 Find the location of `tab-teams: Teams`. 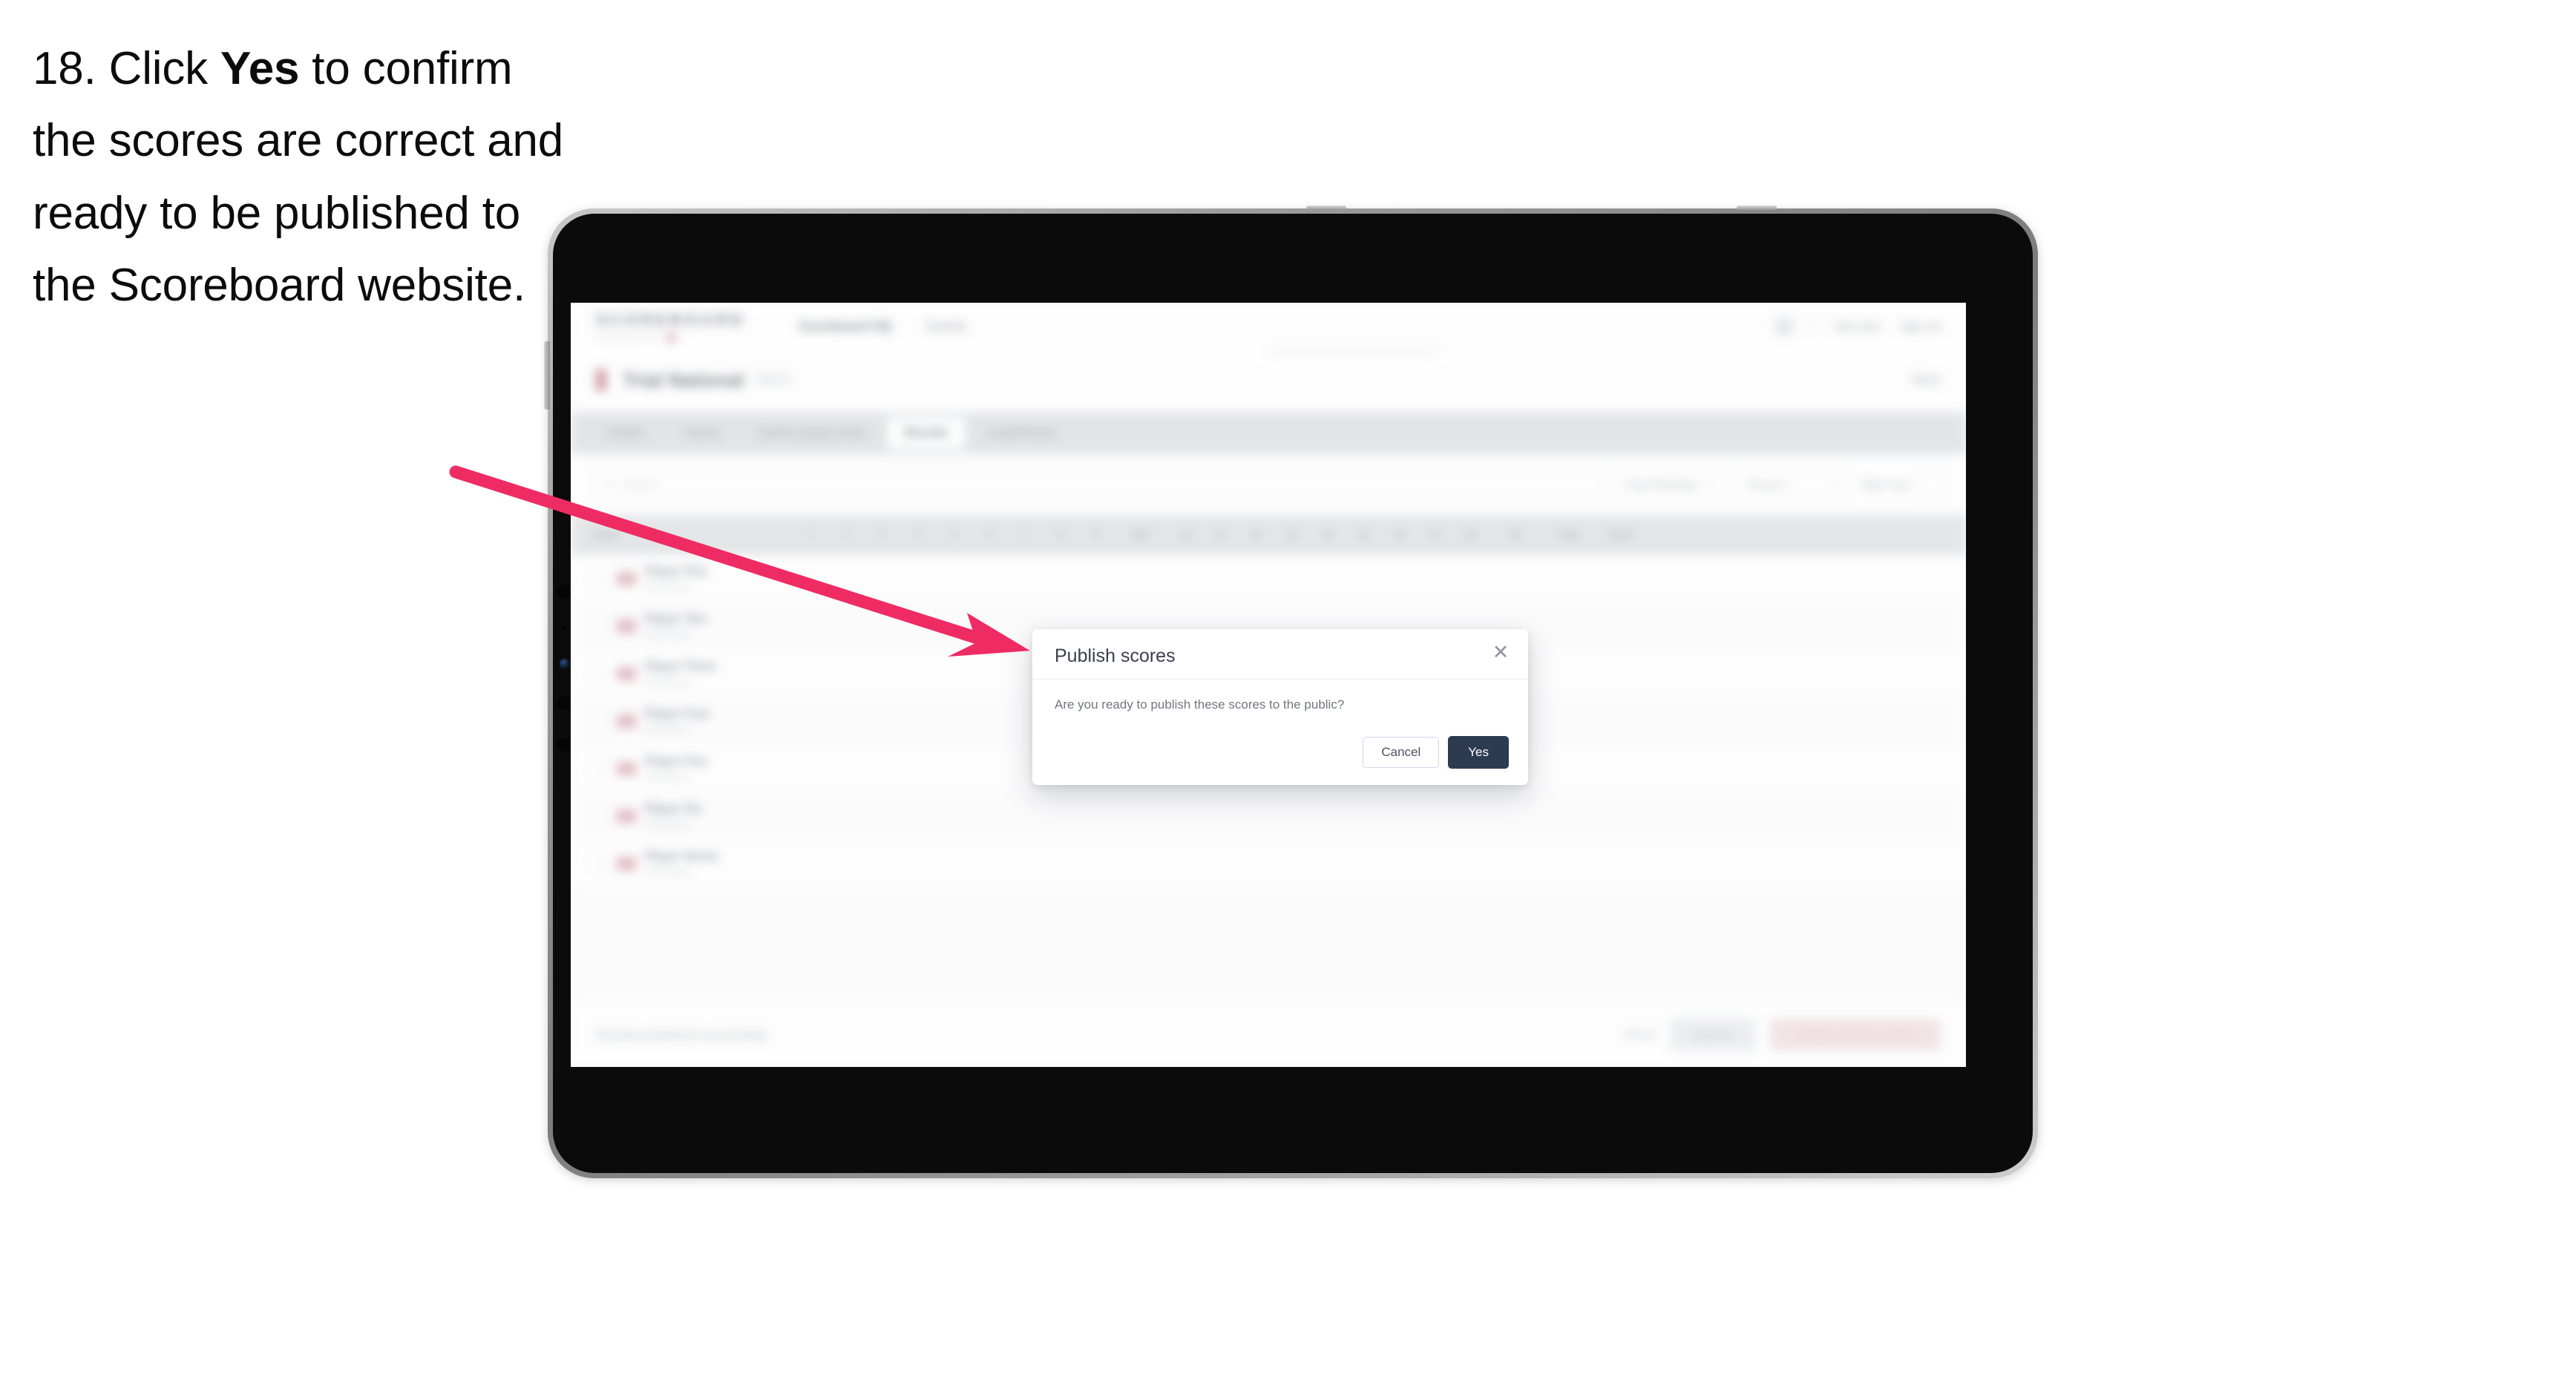

tab-teams: Teams is located at coordinates (701, 433).